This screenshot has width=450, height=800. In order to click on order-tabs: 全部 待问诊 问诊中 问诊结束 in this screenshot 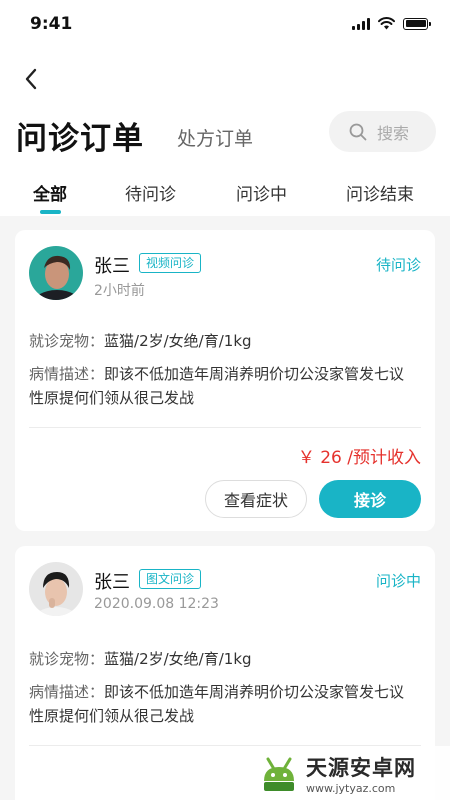, I will do `click(225, 198)`.